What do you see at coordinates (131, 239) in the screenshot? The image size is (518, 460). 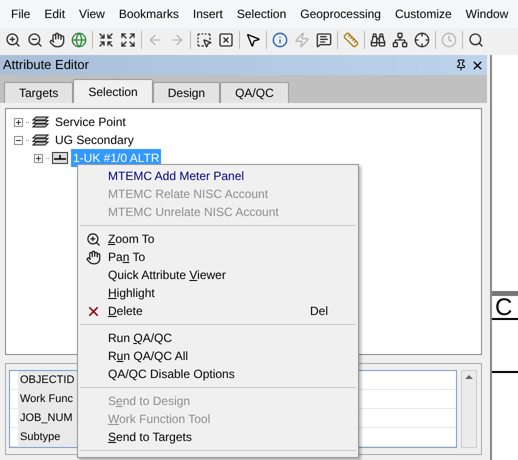 I see `menu-item: Zoom To` at bounding box center [131, 239].